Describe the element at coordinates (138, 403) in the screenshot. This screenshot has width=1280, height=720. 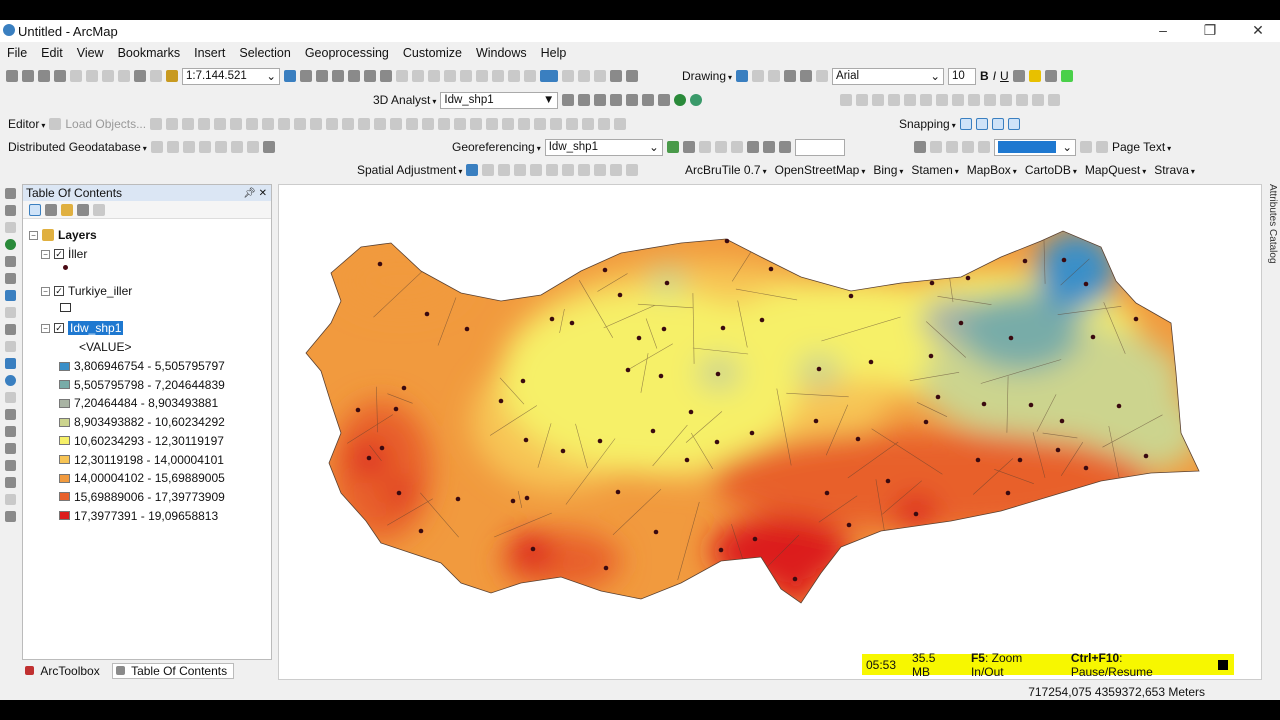
I see `legend-class: 7,20464484 - 8,903493881` at that location.